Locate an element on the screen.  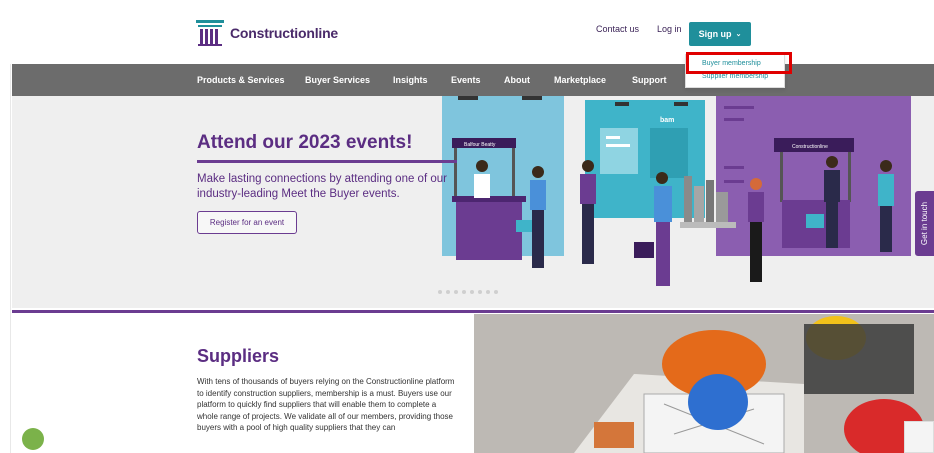
nav-insights: Insights is located at coordinates (410, 80).